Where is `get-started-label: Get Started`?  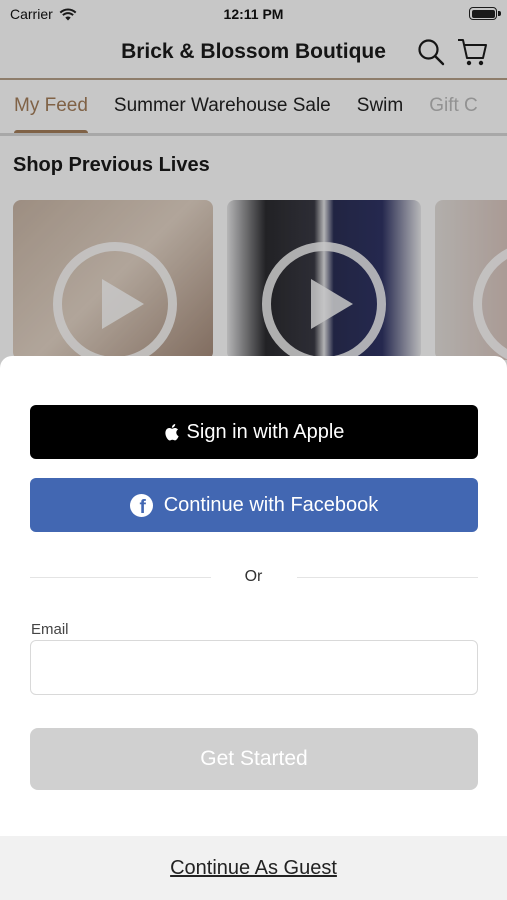 get-started-label: Get Started is located at coordinates (254, 758).